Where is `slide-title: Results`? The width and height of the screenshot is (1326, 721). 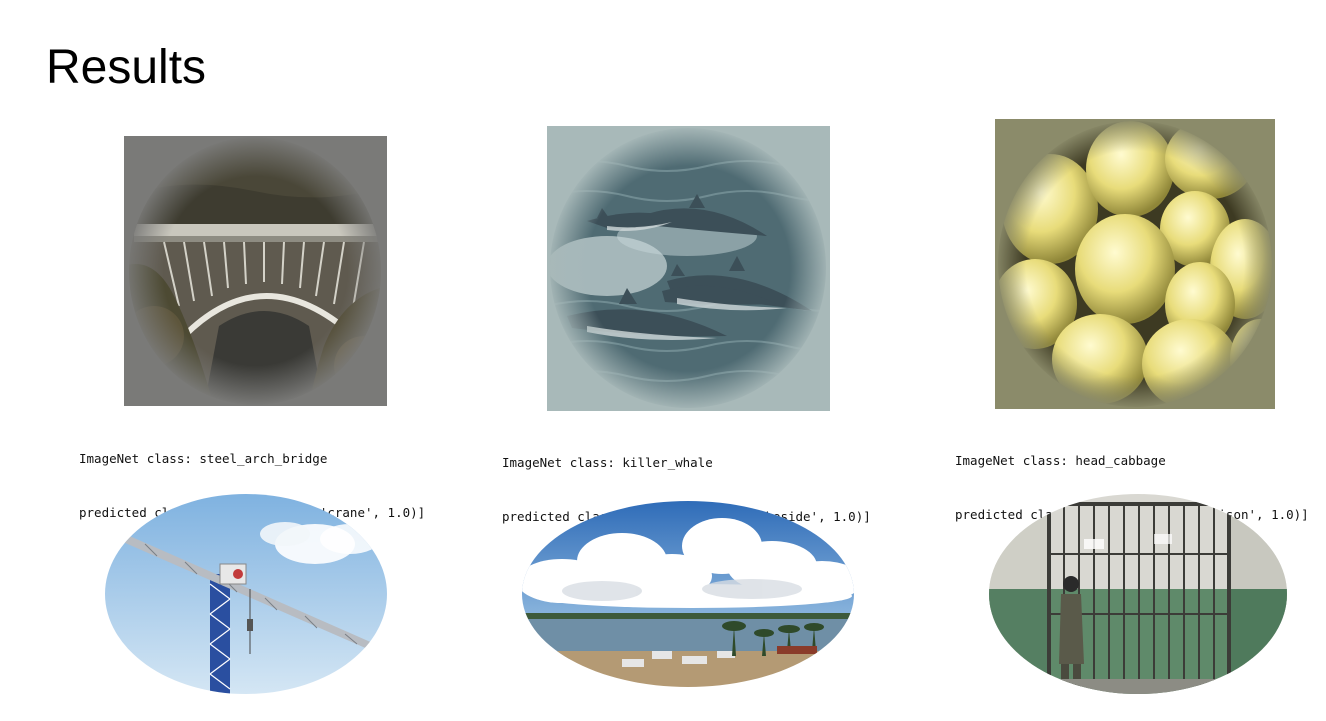 slide-title: Results is located at coordinates (126, 67).